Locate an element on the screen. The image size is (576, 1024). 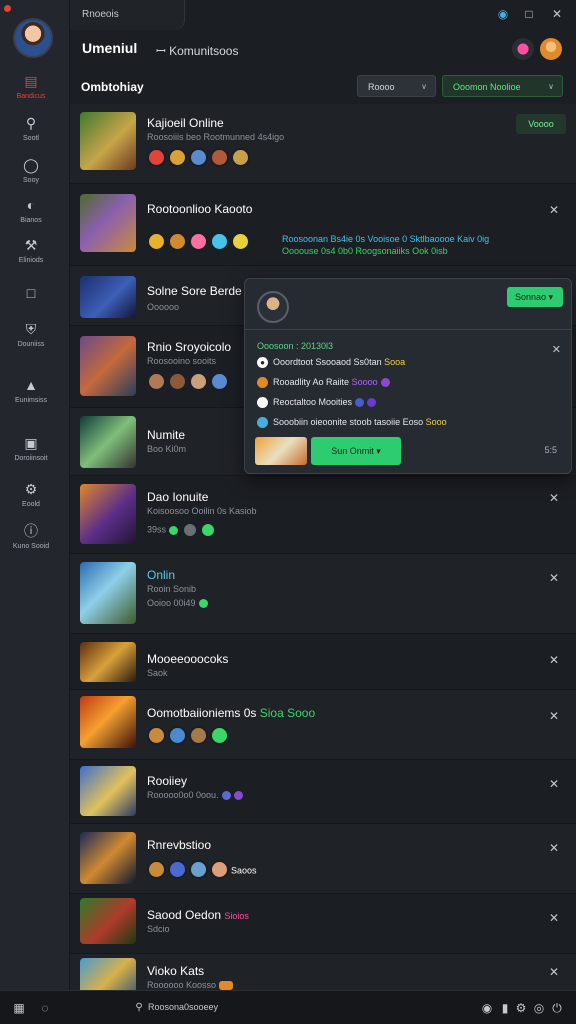
row-title: Rnio Sroyoicolo is located at coordinates (189, 347).